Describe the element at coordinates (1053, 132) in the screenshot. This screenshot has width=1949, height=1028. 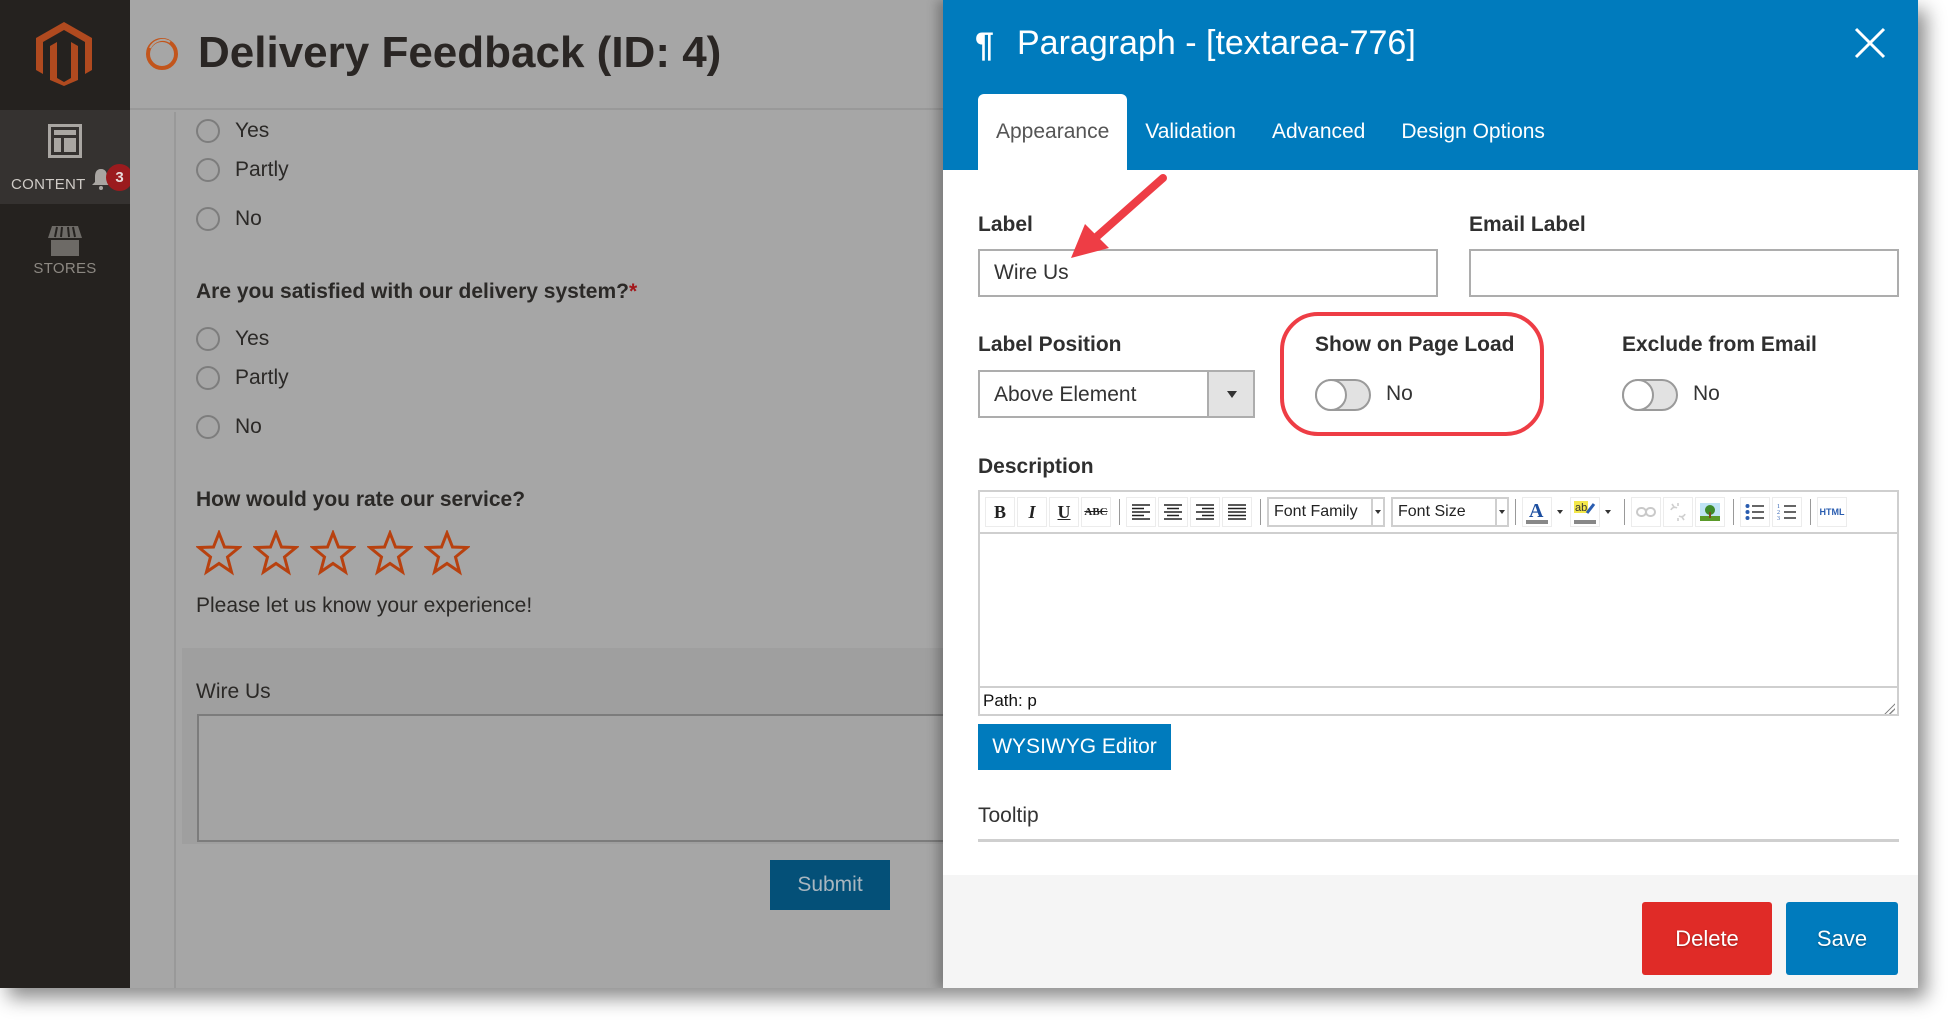
I see `tab-appearance: Appearance` at that location.